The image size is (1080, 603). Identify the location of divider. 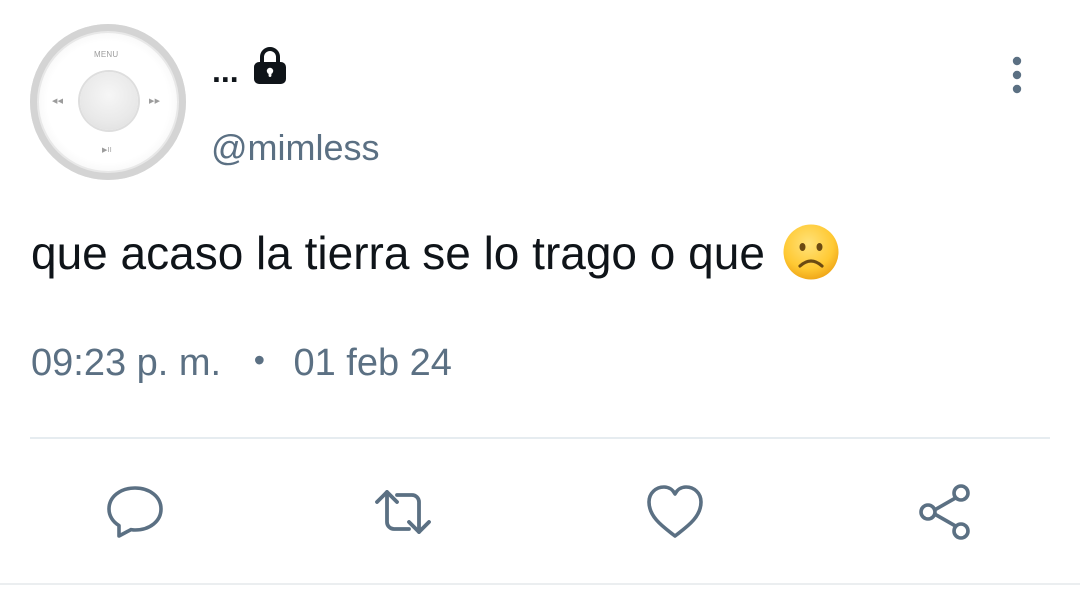
(540, 438).